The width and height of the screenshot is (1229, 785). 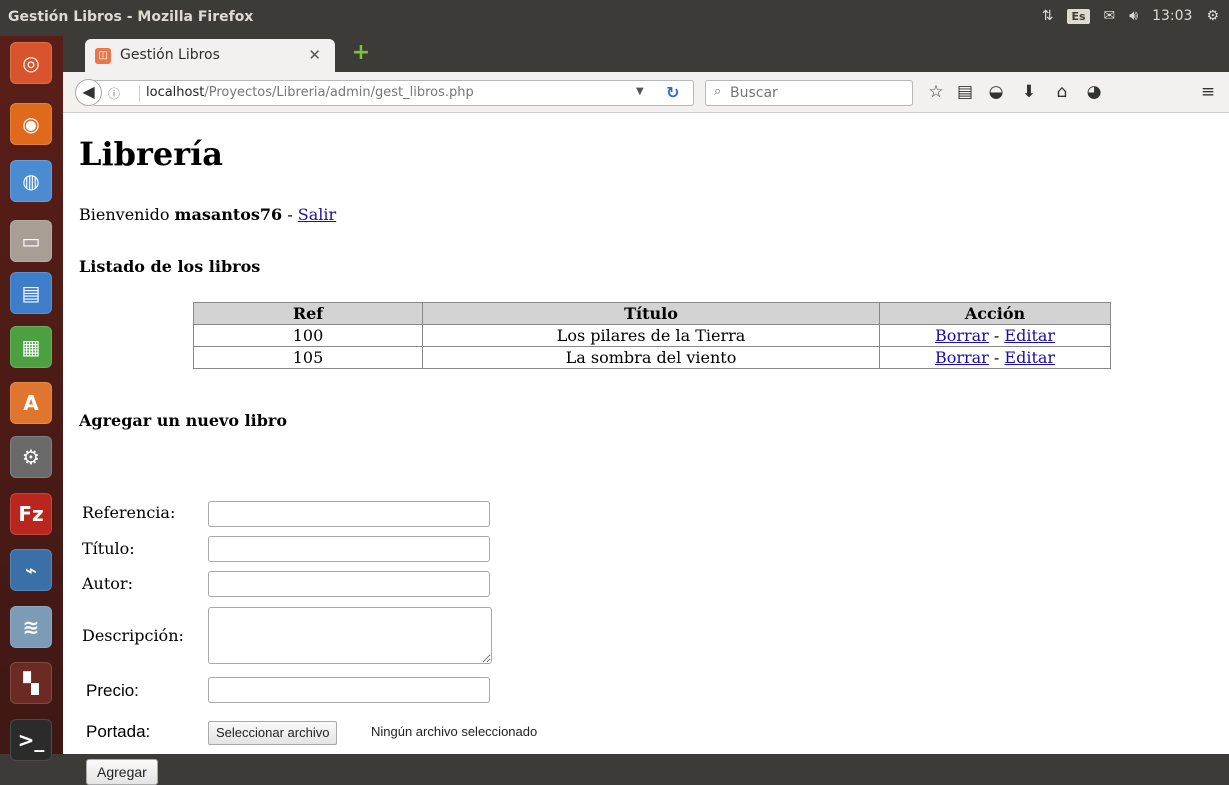 What do you see at coordinates (361, 53) in the screenshot?
I see `new-tab-icon: +` at bounding box center [361, 53].